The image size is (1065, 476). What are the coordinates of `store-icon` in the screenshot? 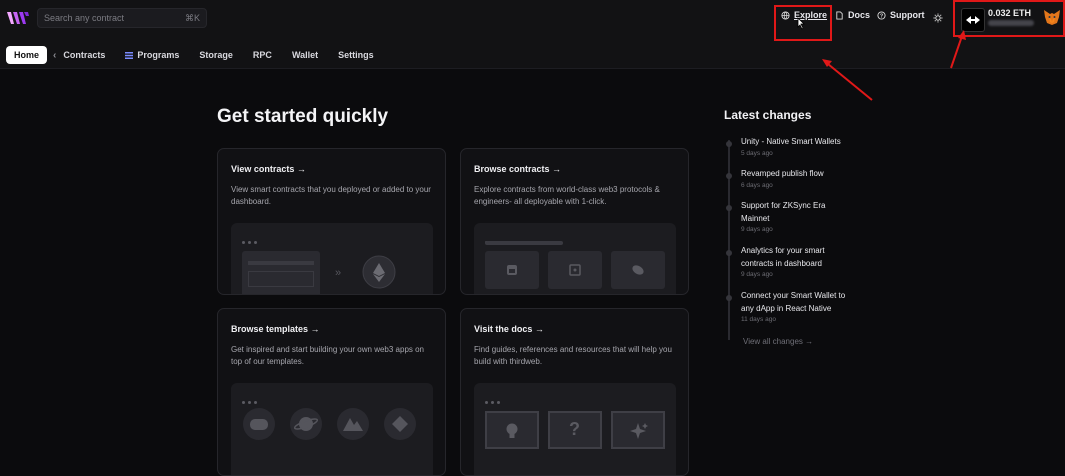 It's located at (512, 270).